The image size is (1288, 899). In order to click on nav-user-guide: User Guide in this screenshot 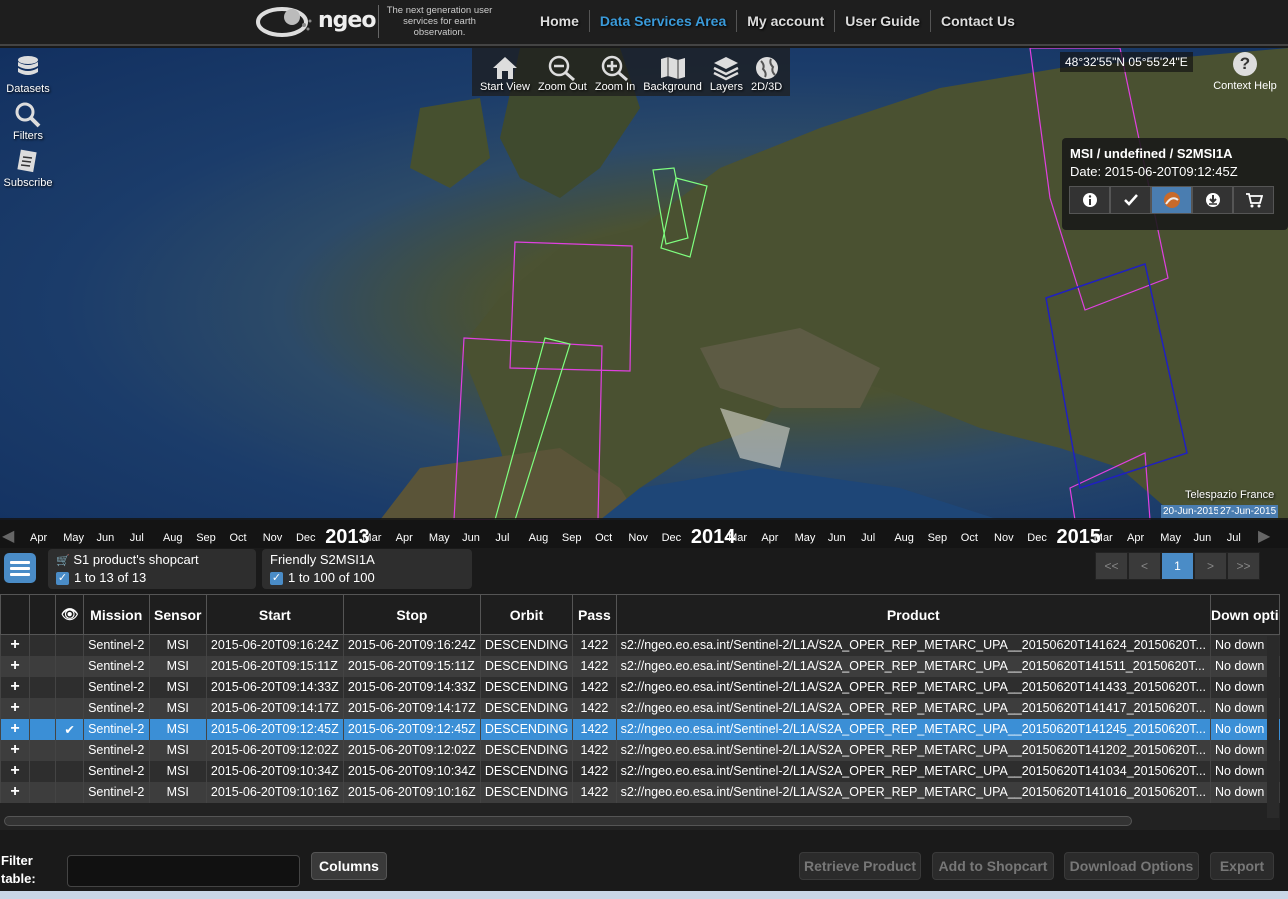, I will do `click(883, 21)`.